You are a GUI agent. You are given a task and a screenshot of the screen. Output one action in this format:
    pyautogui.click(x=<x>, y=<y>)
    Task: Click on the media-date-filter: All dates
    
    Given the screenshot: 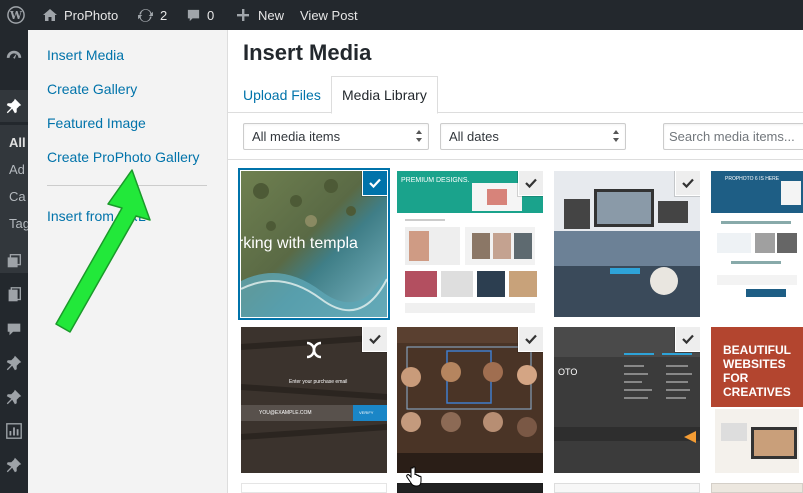 What is the action you would take?
    pyautogui.click(x=533, y=136)
    